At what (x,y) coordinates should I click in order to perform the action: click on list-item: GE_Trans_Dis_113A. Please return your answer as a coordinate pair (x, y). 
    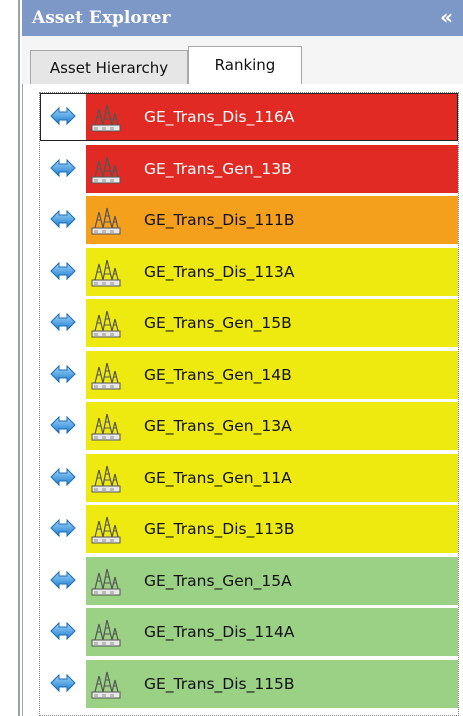
    Looking at the image, I should click on (249, 271).